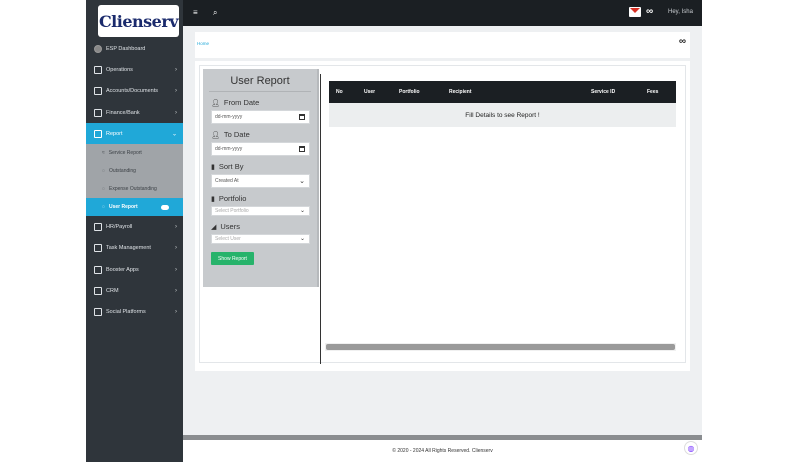 This screenshot has width=788, height=462. Describe the element at coordinates (635, 12) in the screenshot. I see `gmail-icon` at that location.